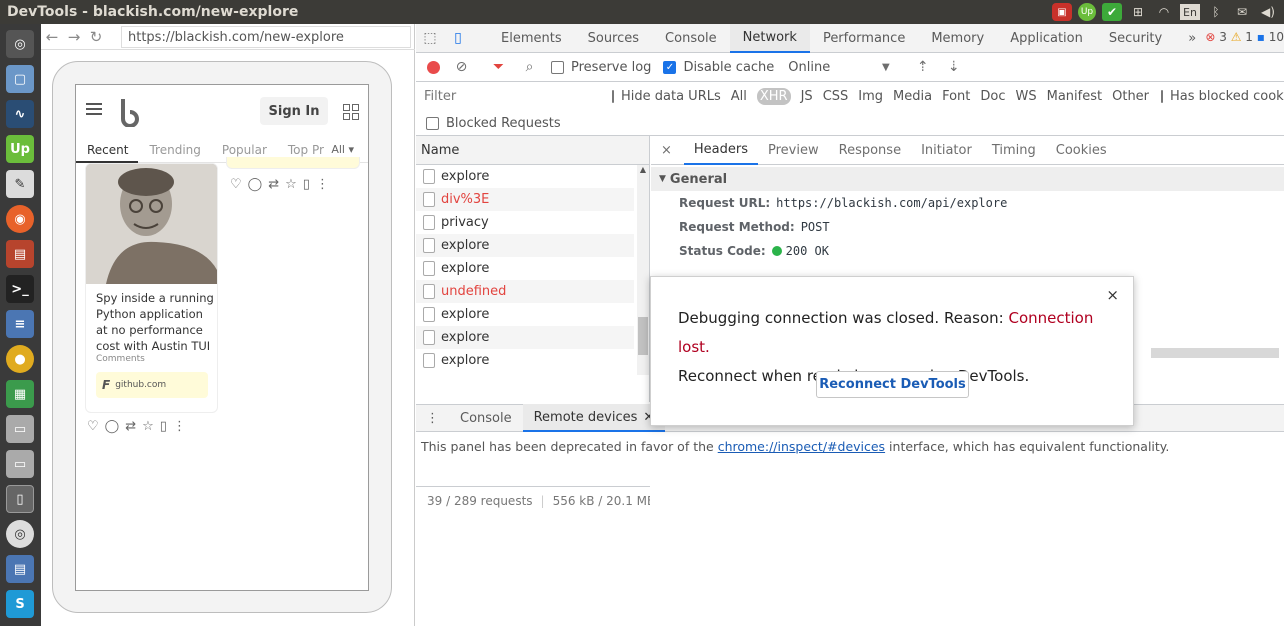 This screenshot has width=1284, height=626. I want to click on virtualbox-icon: ▢, so click(20, 79).